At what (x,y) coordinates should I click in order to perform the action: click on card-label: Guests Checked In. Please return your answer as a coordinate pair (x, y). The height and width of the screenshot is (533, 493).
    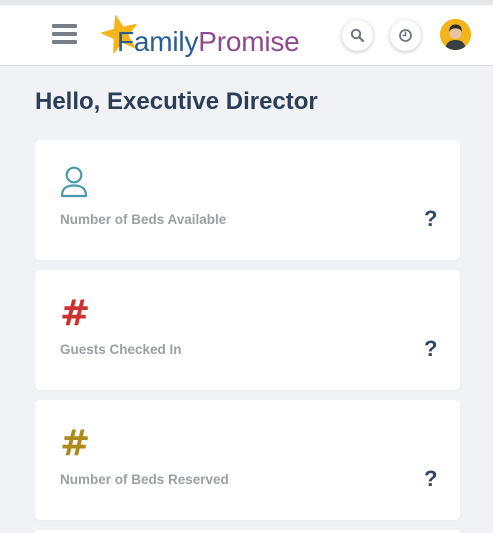
    Looking at the image, I should click on (121, 349).